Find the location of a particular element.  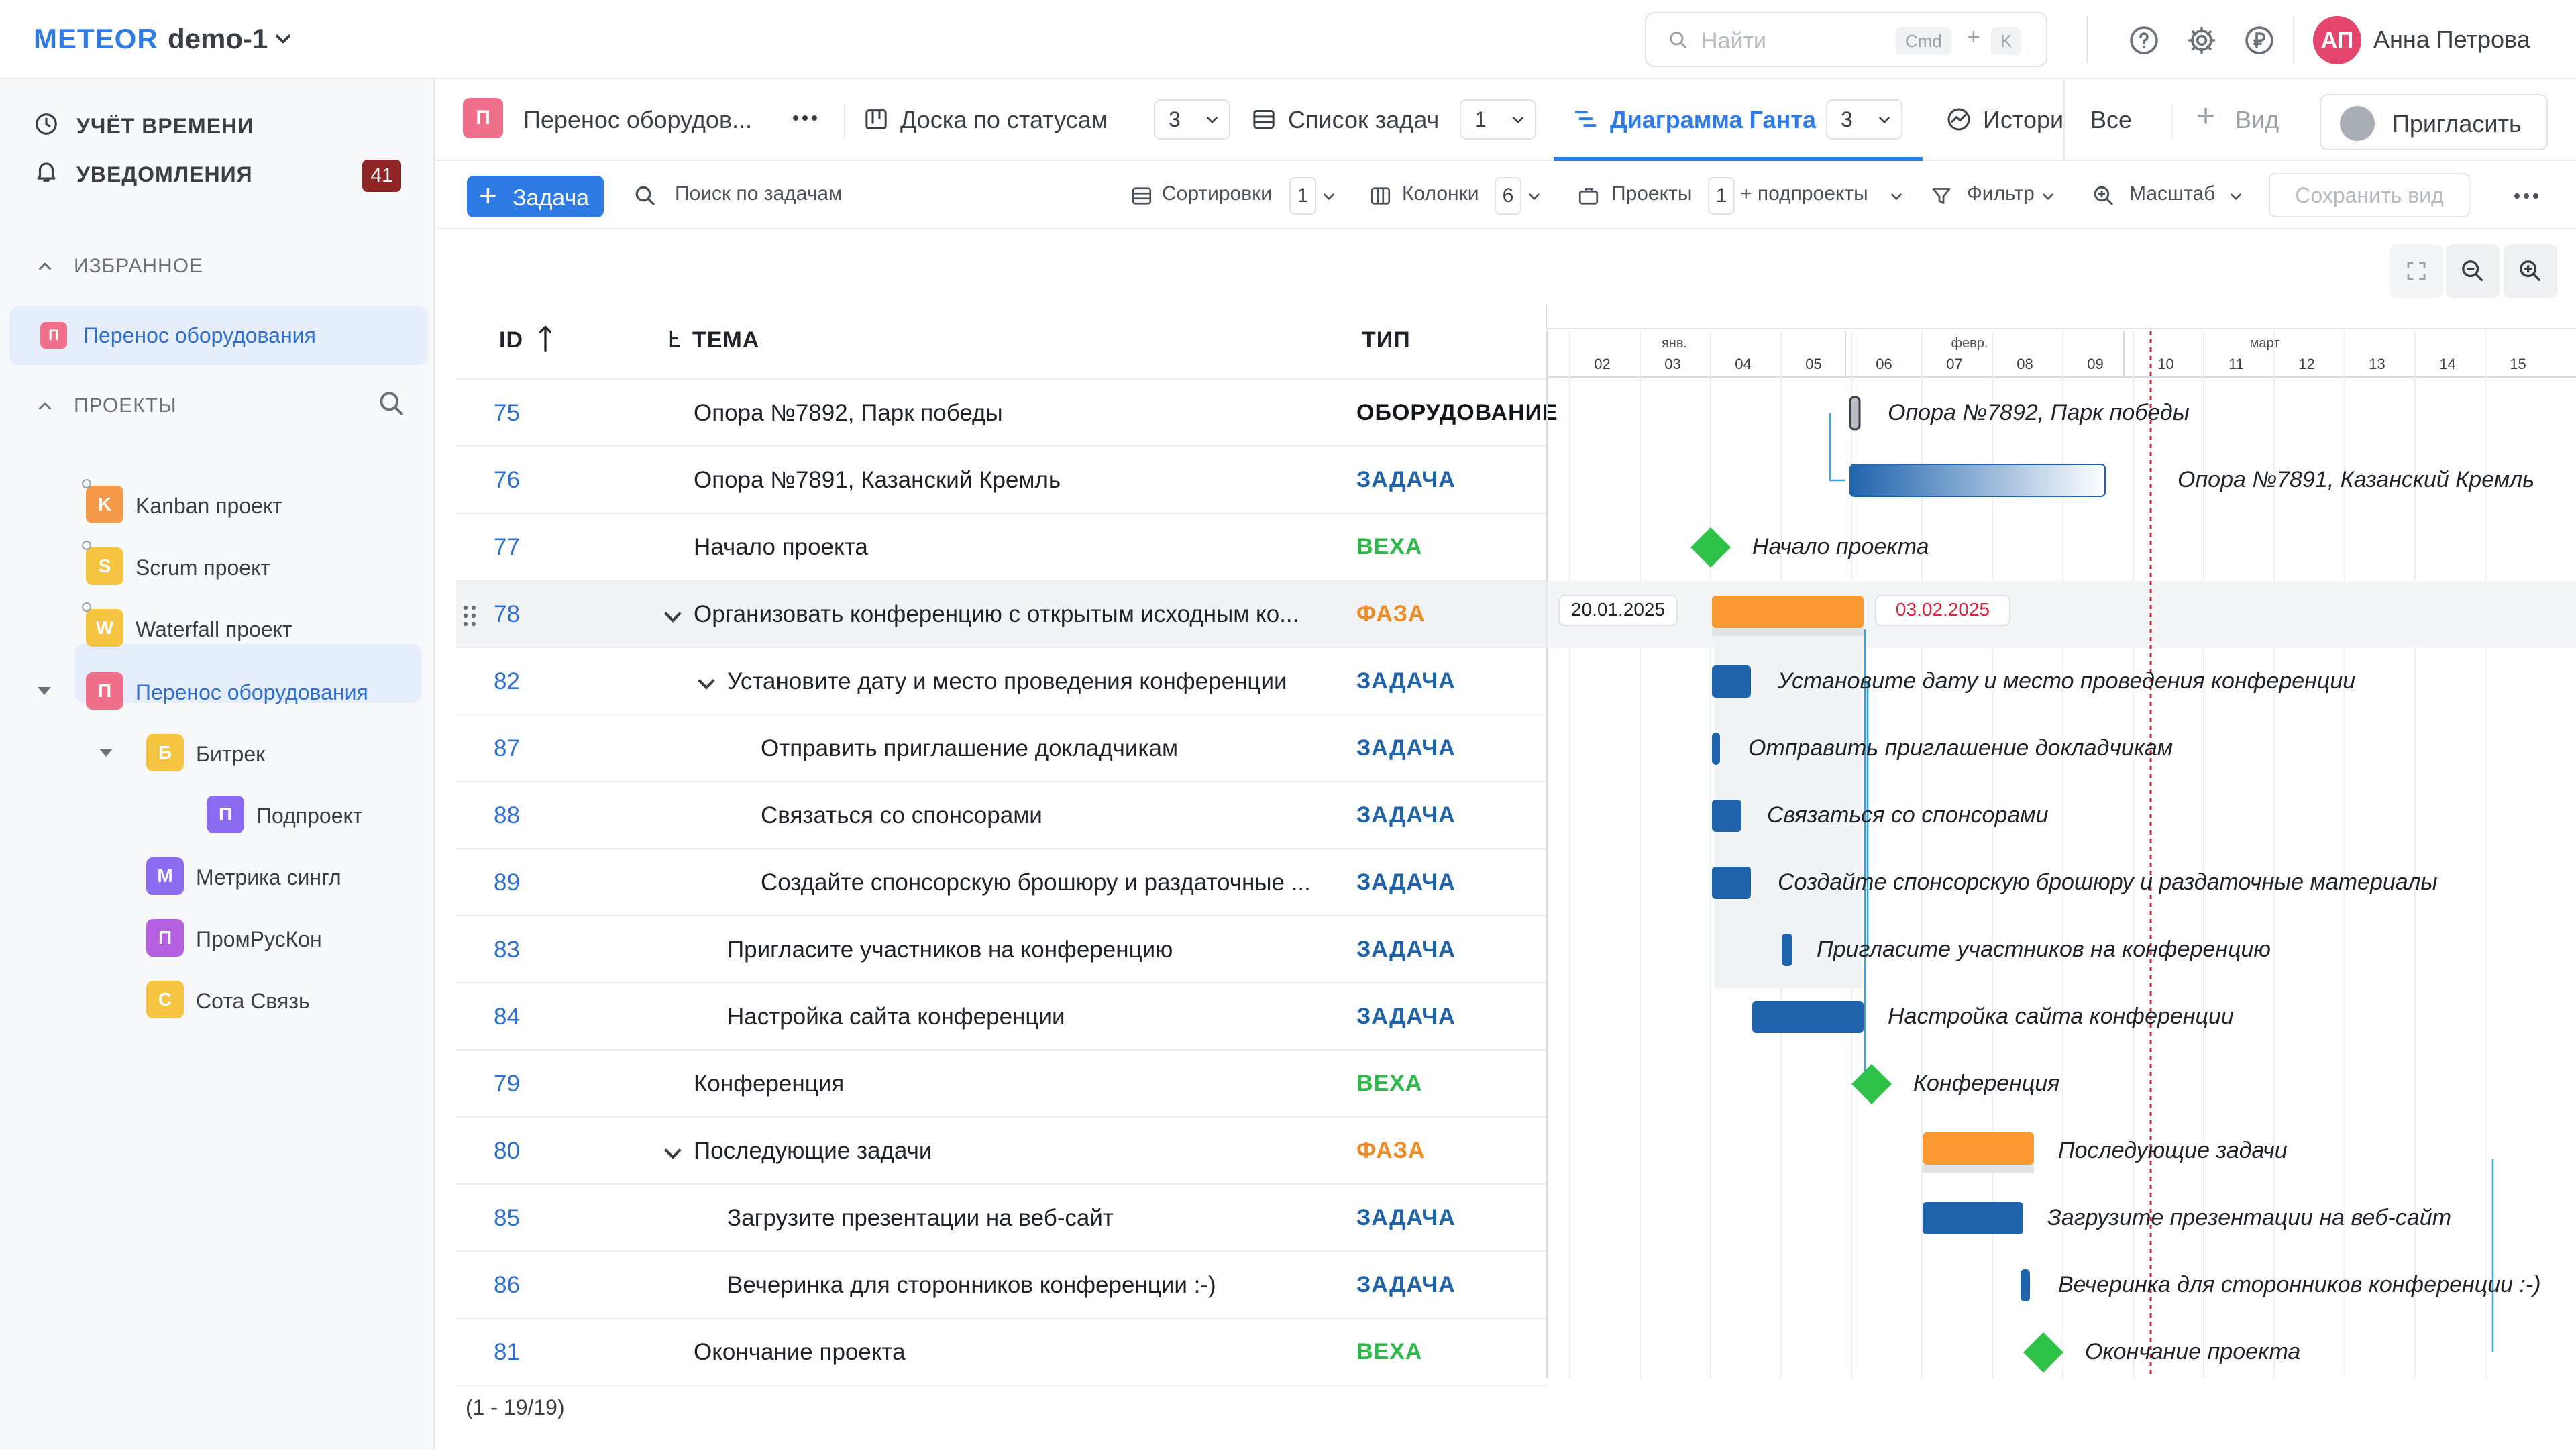

view-count-select: 3 is located at coordinates (1192, 119).